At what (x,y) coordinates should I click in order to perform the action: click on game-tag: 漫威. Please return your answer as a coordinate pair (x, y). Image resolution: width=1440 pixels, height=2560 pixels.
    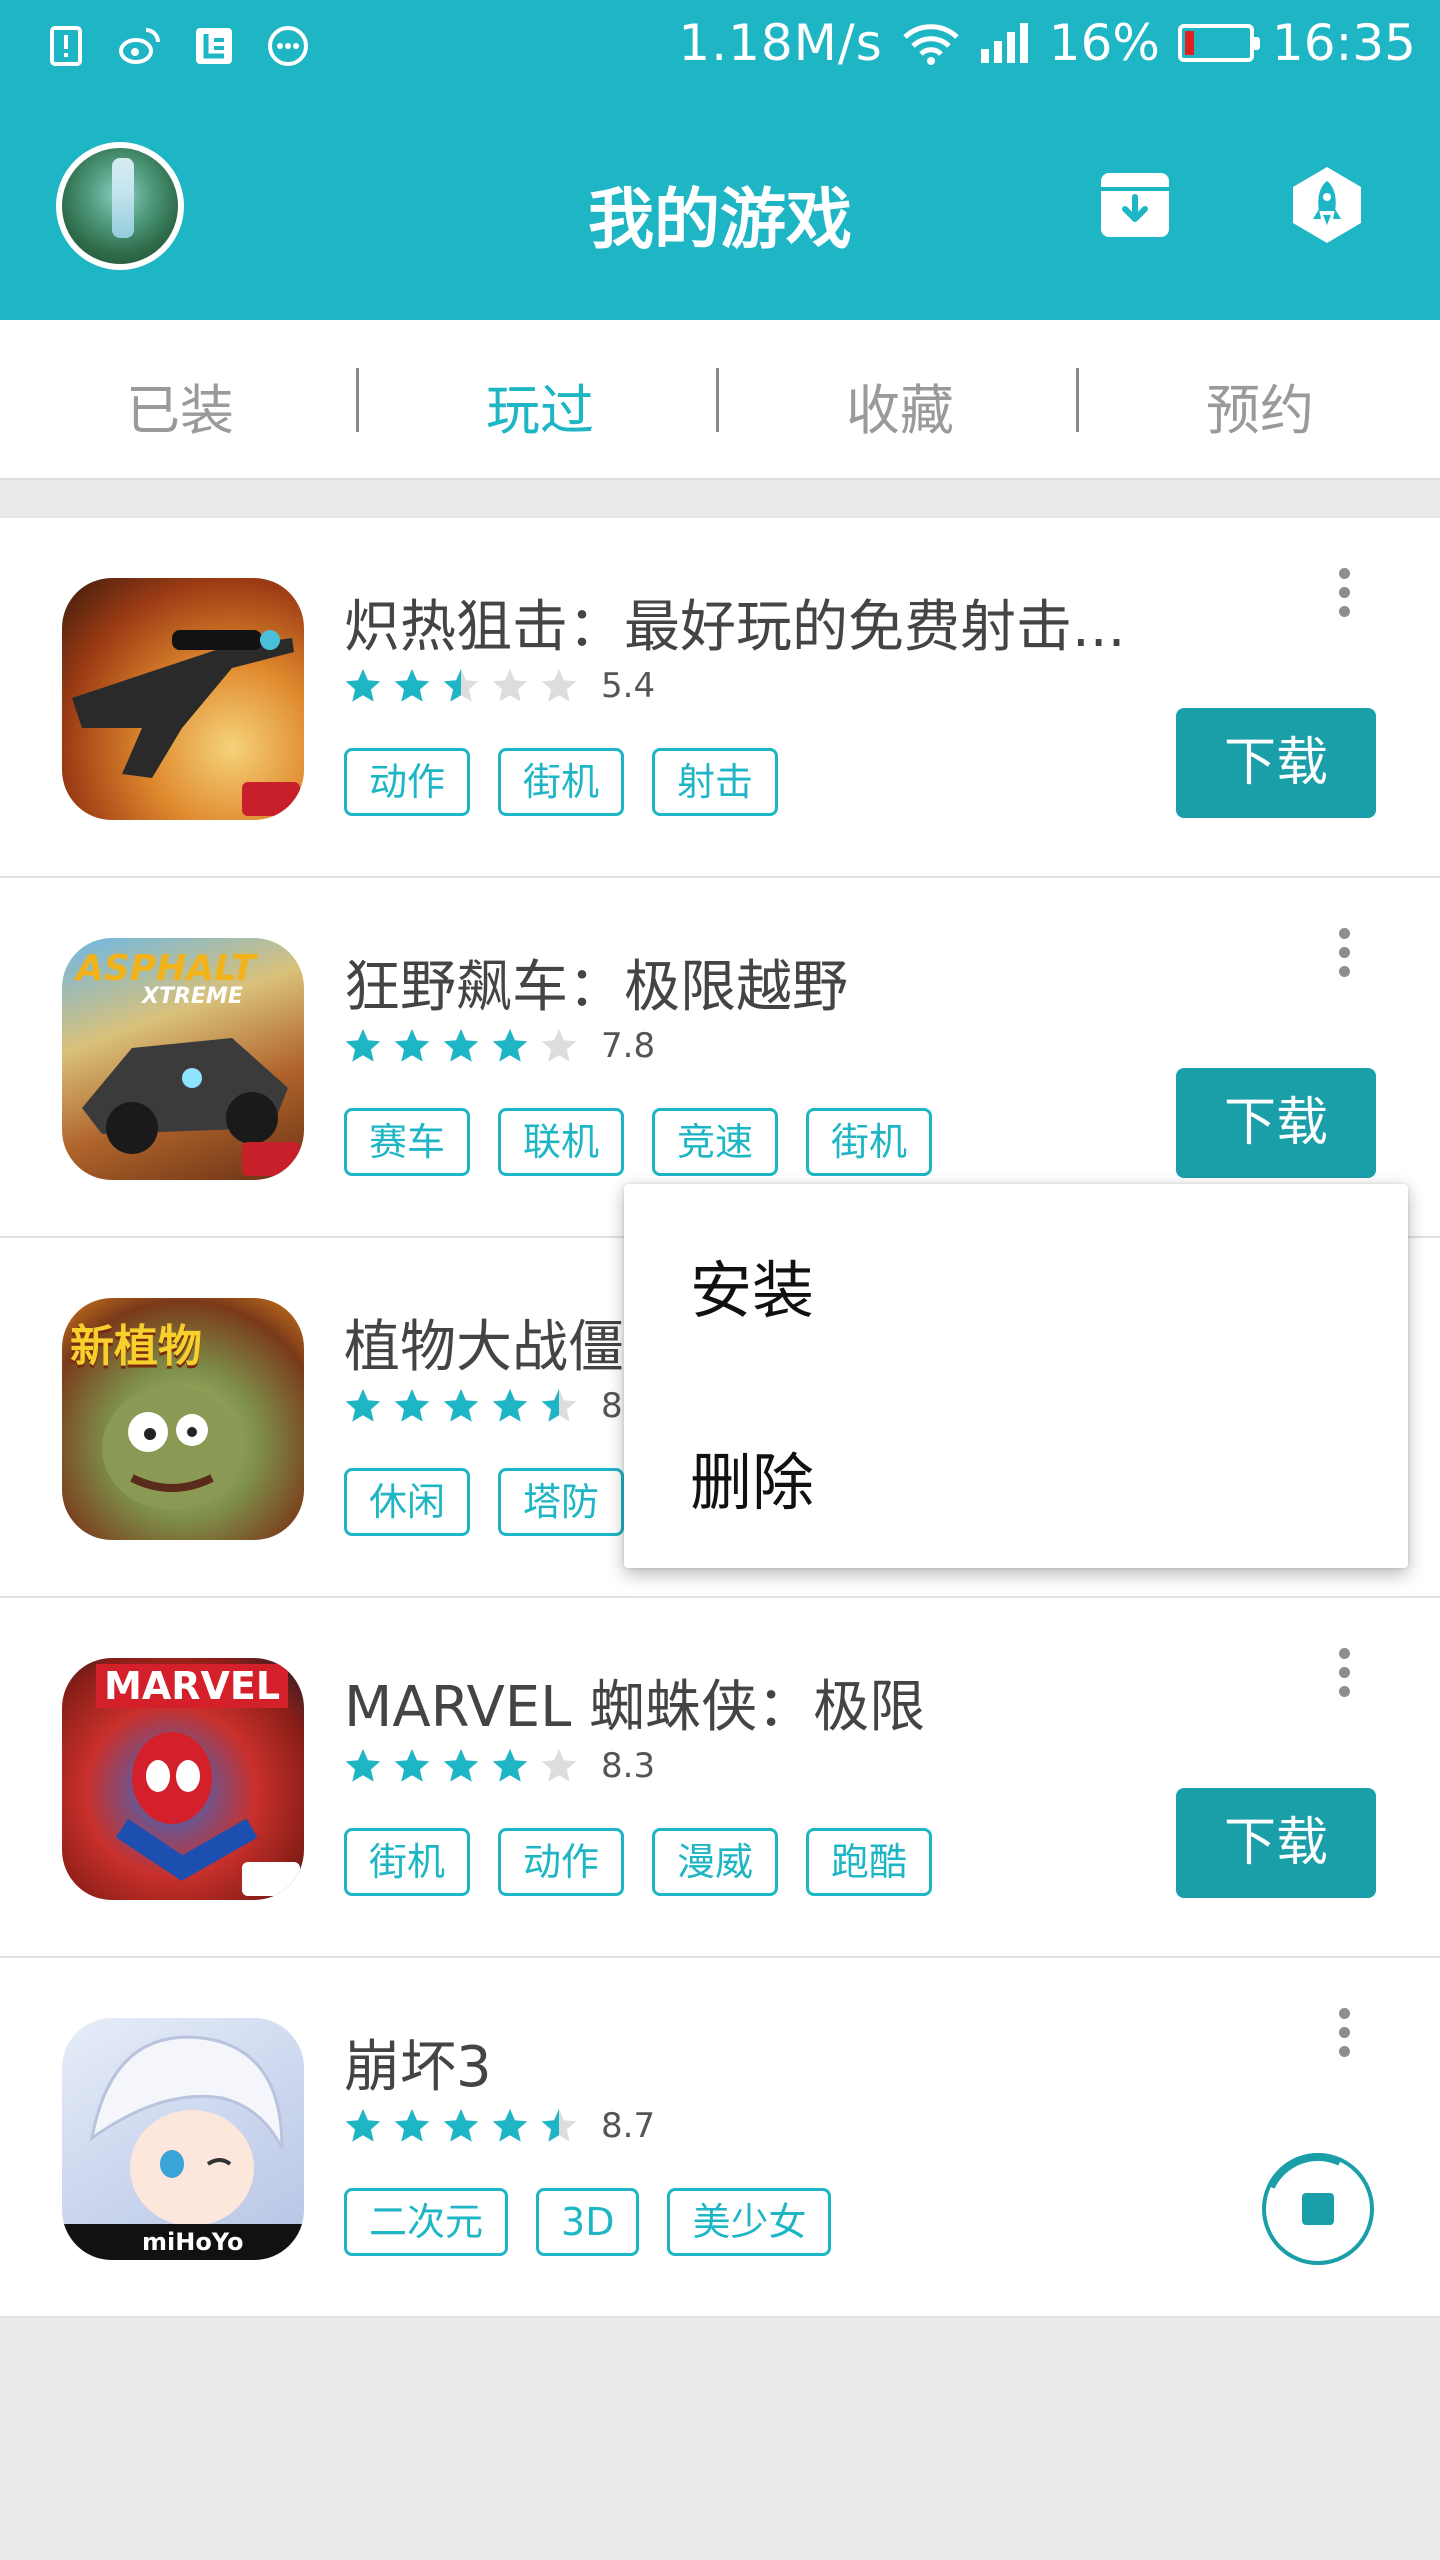
    Looking at the image, I should click on (715, 1862).